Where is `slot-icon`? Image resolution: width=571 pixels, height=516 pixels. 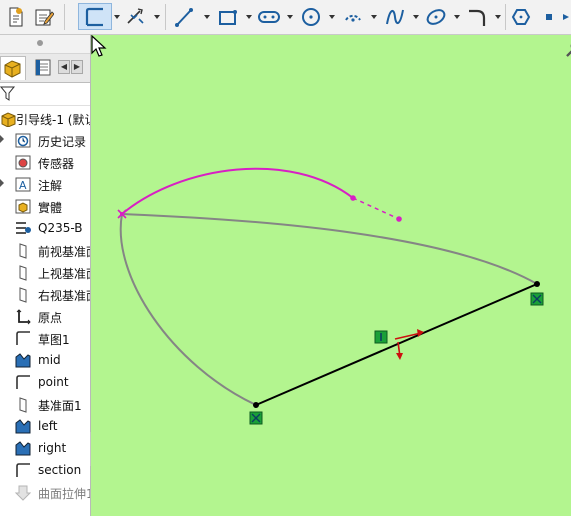
slot-icon is located at coordinates (269, 16).